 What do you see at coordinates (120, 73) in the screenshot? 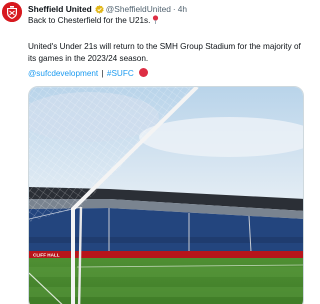
I see `hashtag-link: #SUFC` at bounding box center [120, 73].